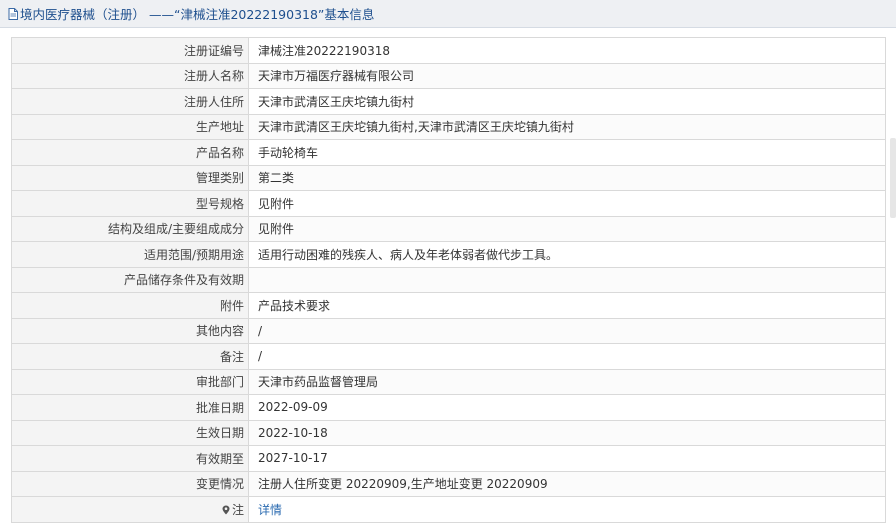 The image size is (896, 530). Describe the element at coordinates (567, 305) in the screenshot. I see `field-value: 产品技术要求` at that location.